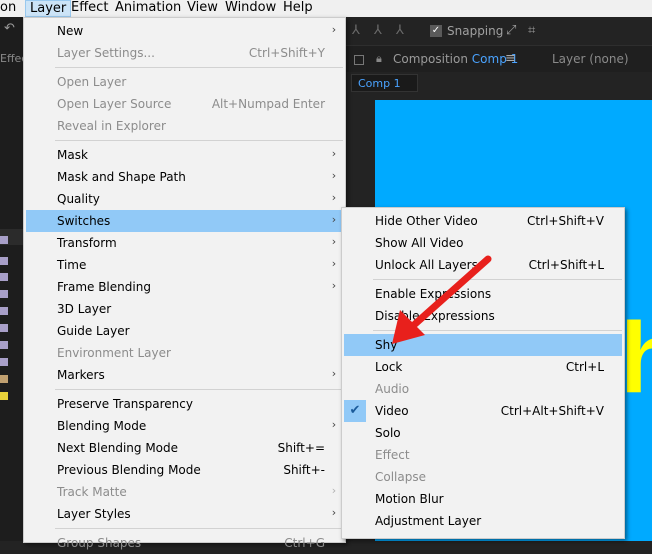 This screenshot has height=554, width=652. Describe the element at coordinates (451, 291) in the screenshot. I see `arrow-shaft` at that location.